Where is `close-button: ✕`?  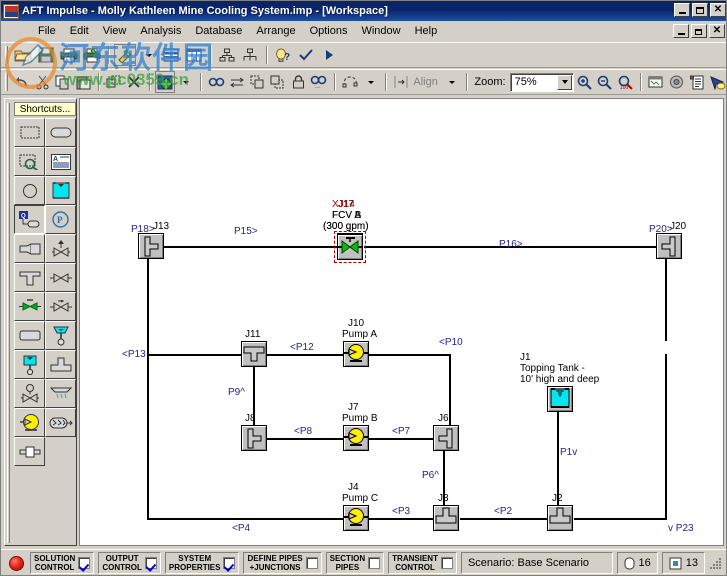
close-button: ✕ is located at coordinates (718, 10).